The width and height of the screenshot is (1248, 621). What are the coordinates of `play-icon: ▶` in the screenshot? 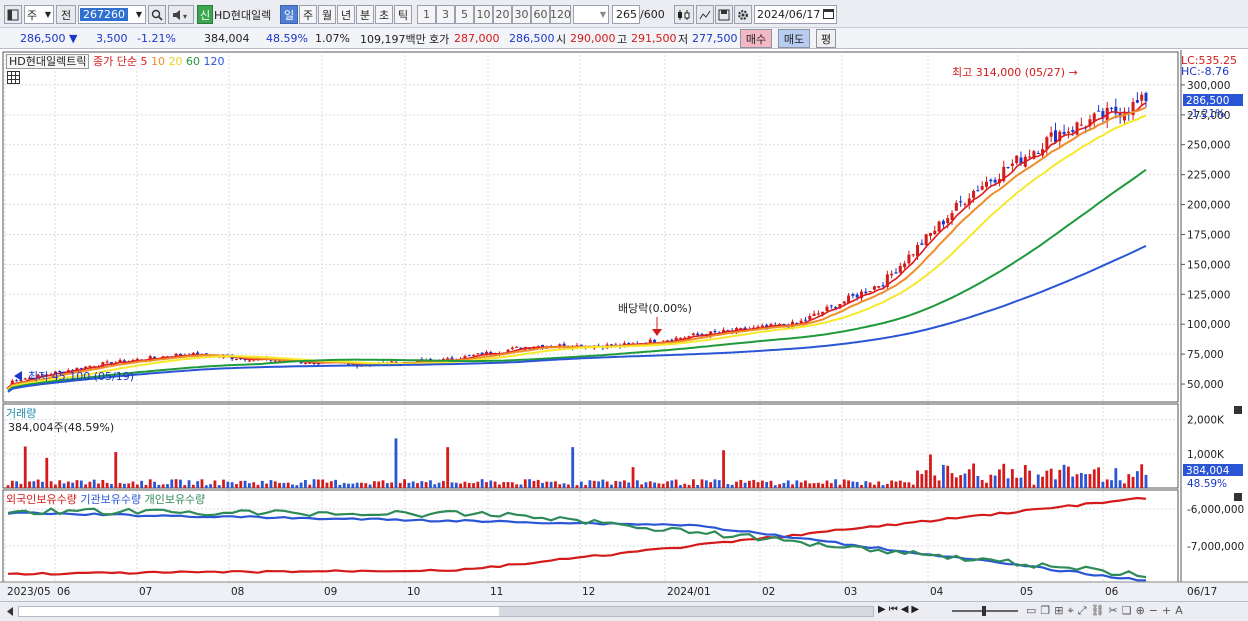 It's located at (882, 609).